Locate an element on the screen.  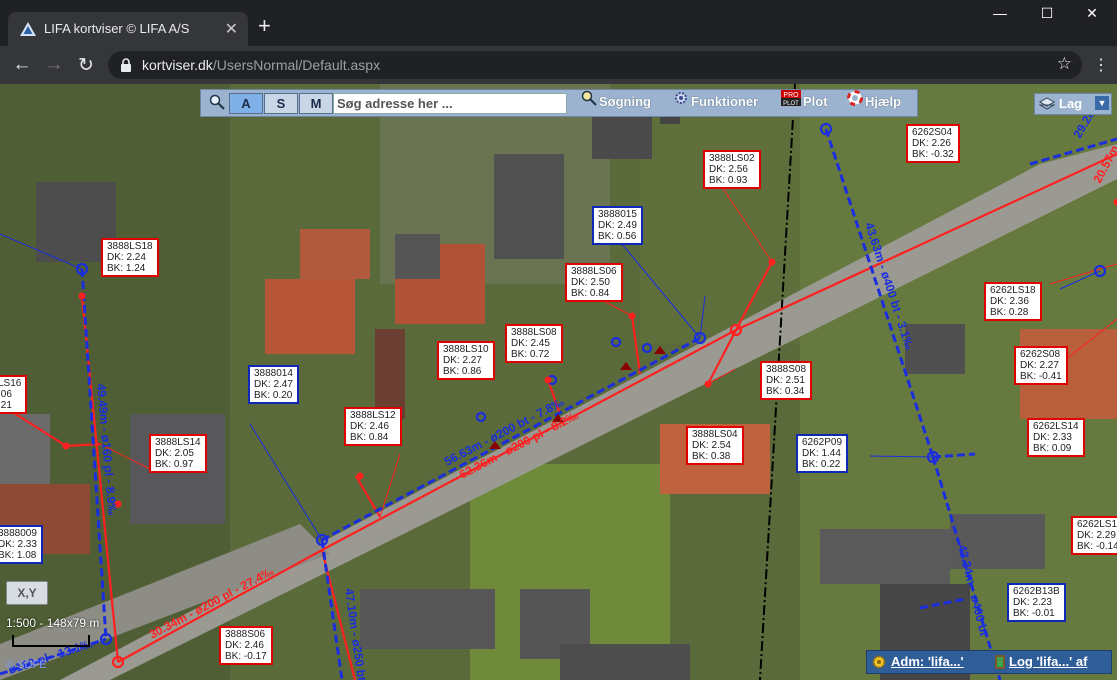
url-text: kortviser.dk/UsersNormal/Default.aspx is located at coordinates (261, 65).